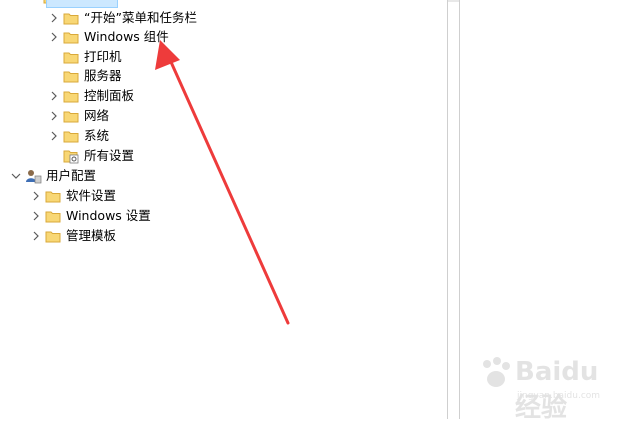 This screenshot has width=627, height=424. I want to click on user-configuration-icon, so click(33, 176).